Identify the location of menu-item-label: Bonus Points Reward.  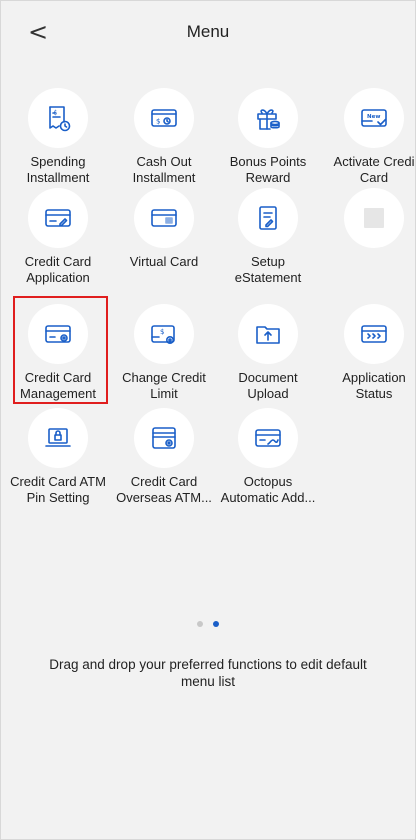
(268, 169).